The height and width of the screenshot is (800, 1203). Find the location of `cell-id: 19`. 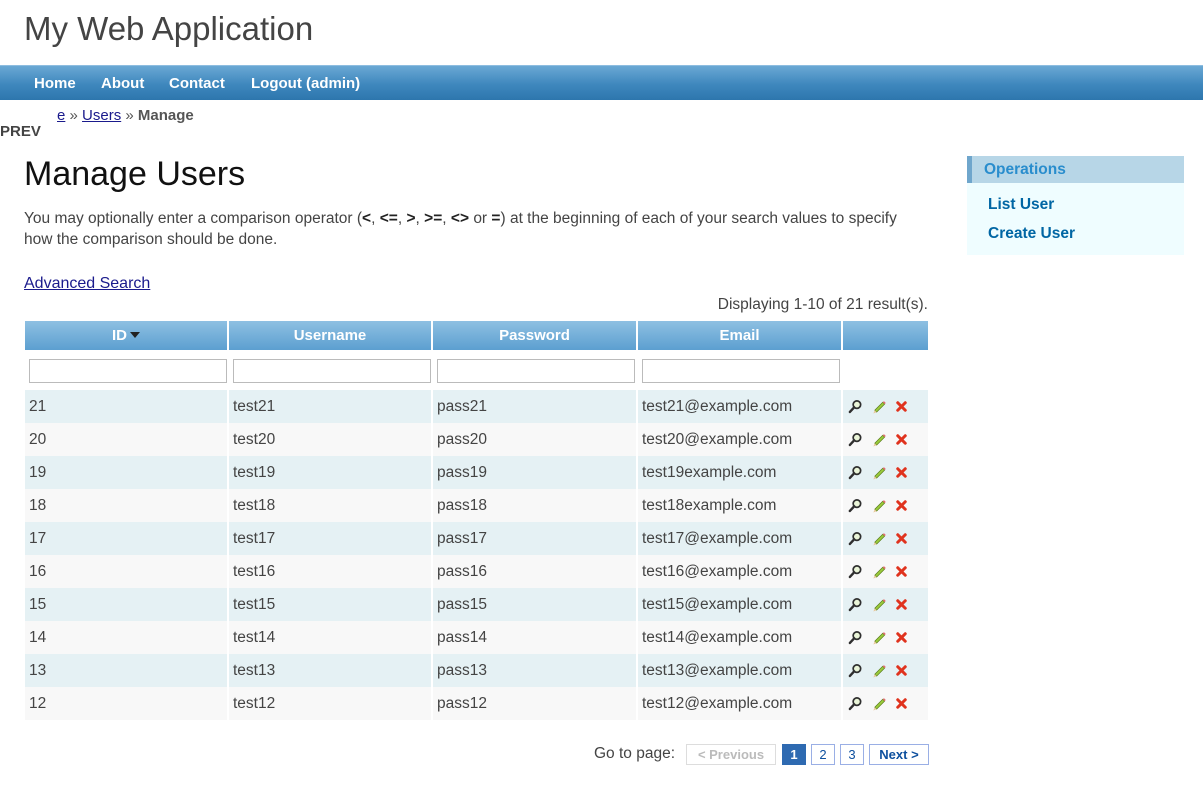

cell-id: 19 is located at coordinates (127, 472).